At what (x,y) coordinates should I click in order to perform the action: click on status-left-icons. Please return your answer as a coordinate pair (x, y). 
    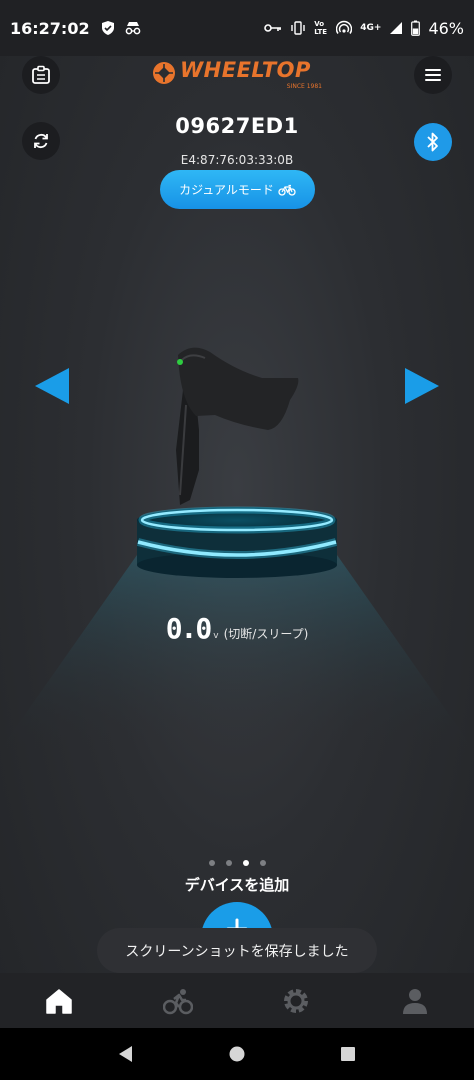
    Looking at the image, I should click on (121, 28).